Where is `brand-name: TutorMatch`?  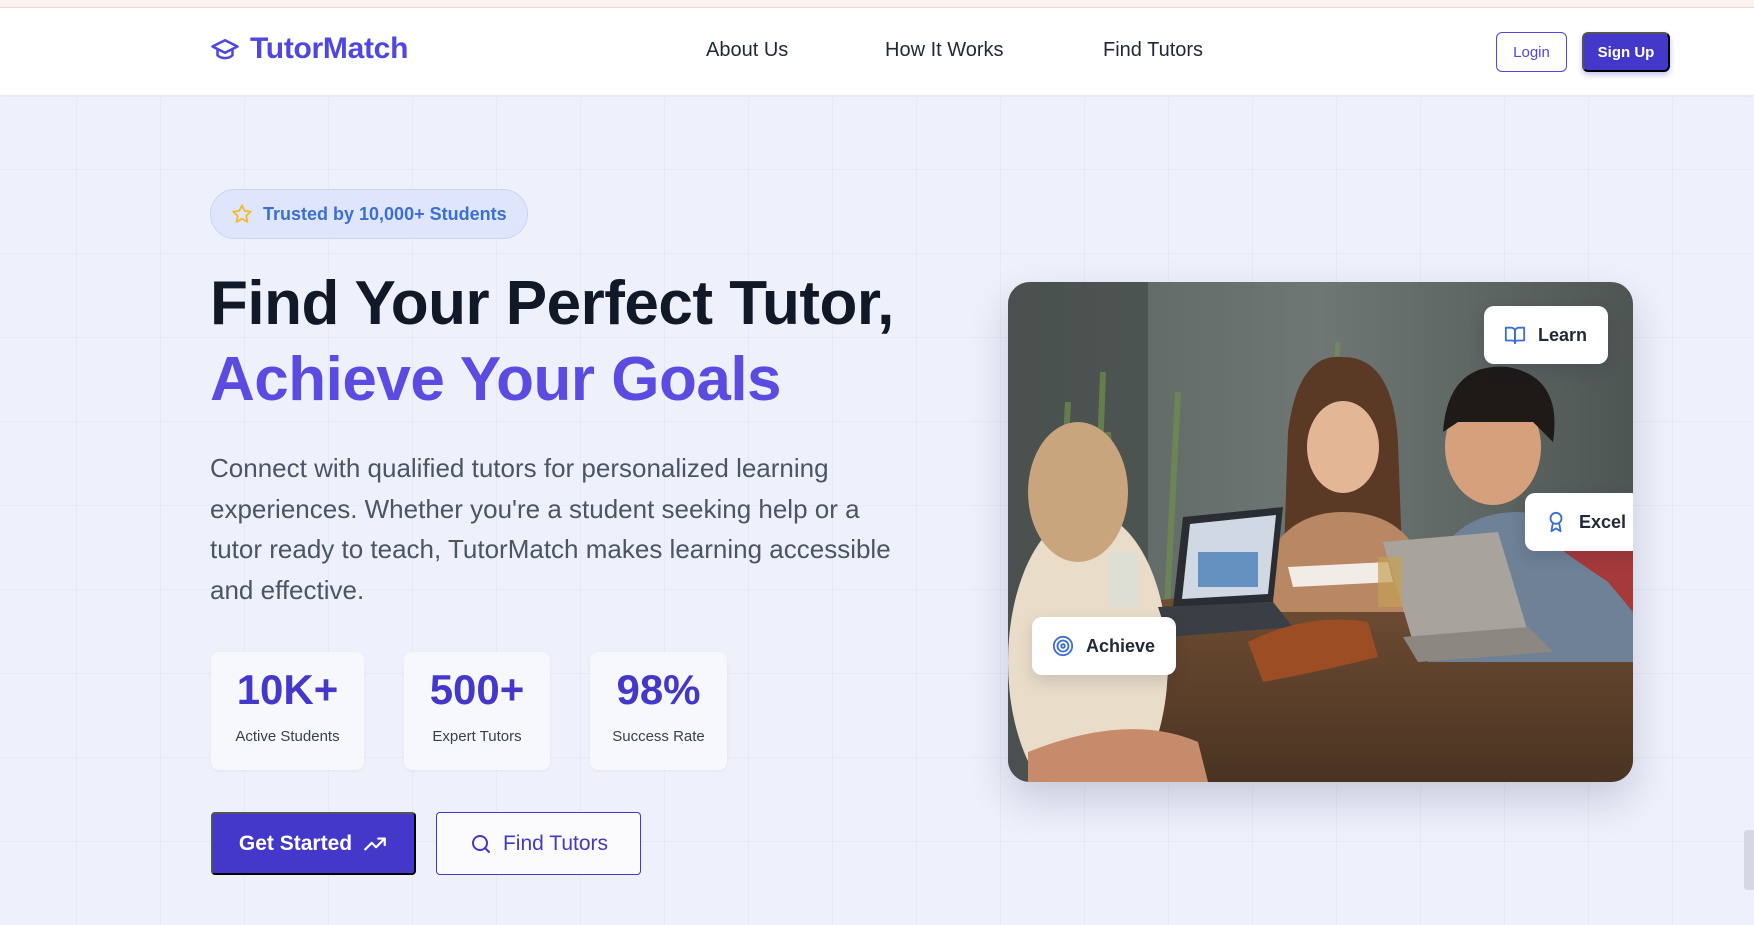 brand-name: TutorMatch is located at coordinates (329, 48).